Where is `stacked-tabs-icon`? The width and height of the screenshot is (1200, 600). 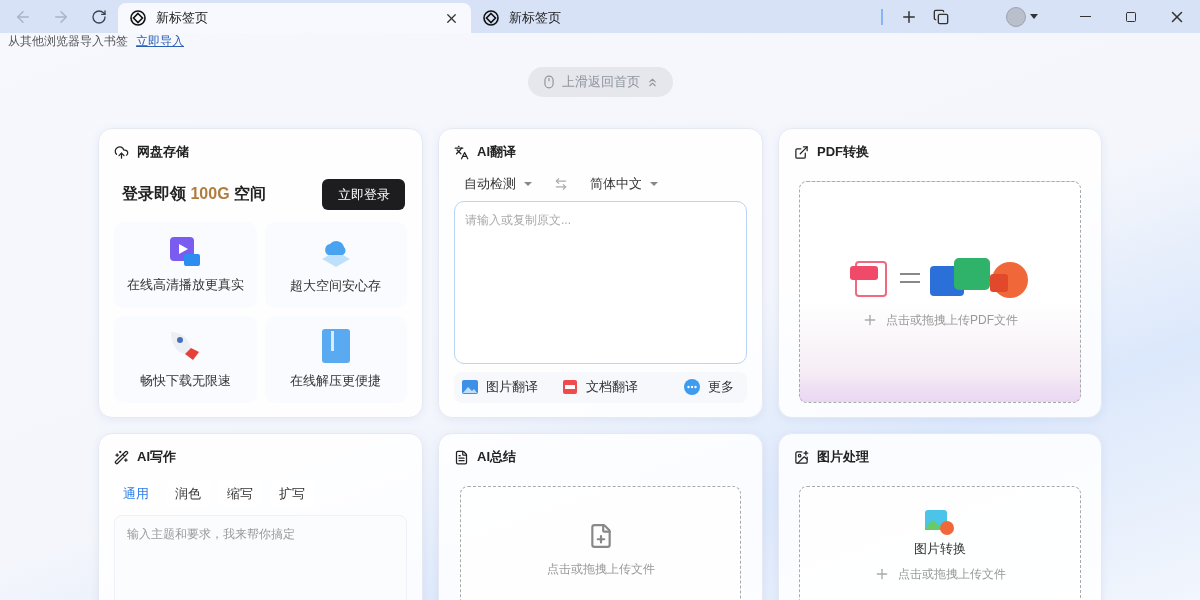
stacked-tabs-icon is located at coordinates (940, 16).